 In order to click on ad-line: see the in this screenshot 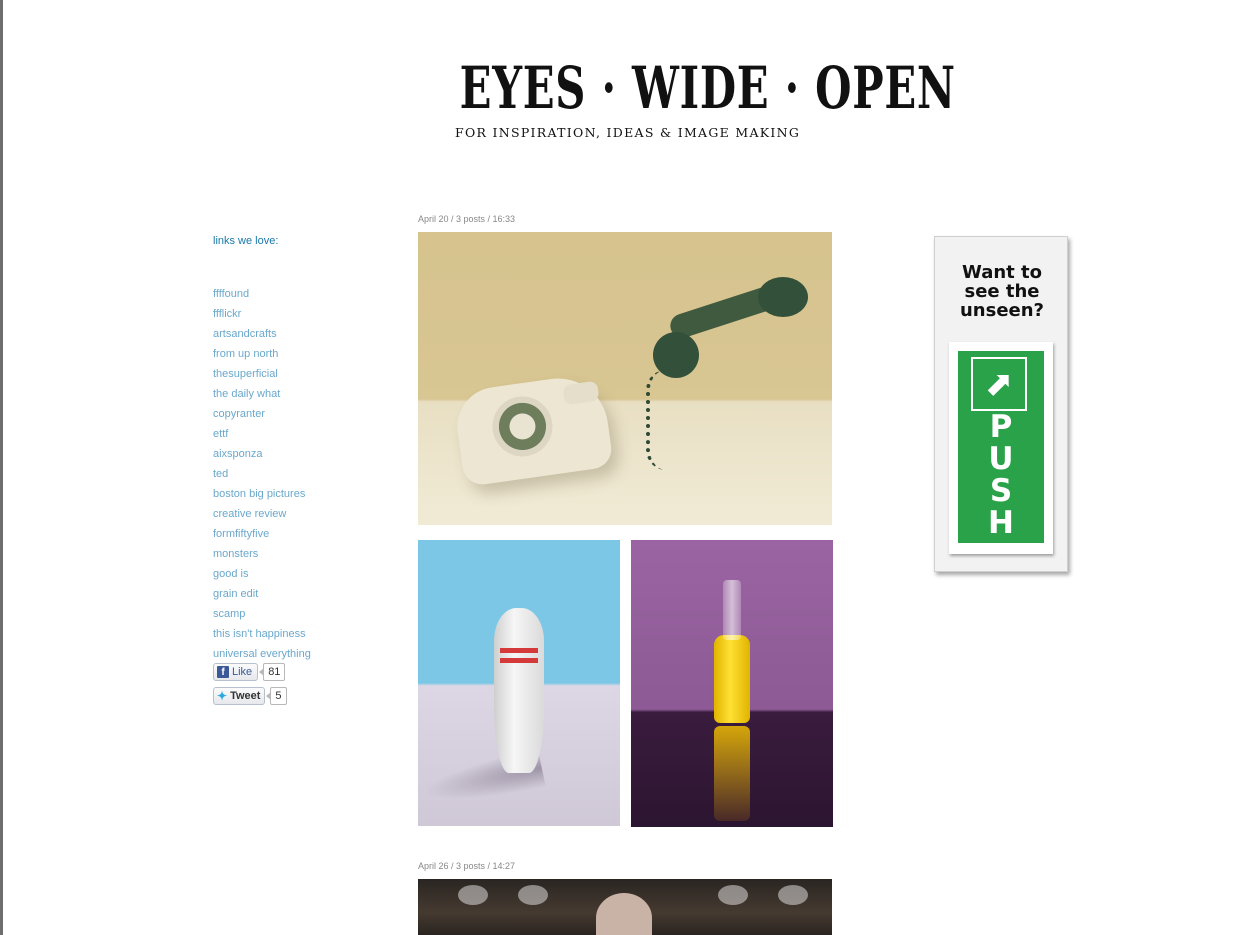, I will do `click(1002, 291)`.